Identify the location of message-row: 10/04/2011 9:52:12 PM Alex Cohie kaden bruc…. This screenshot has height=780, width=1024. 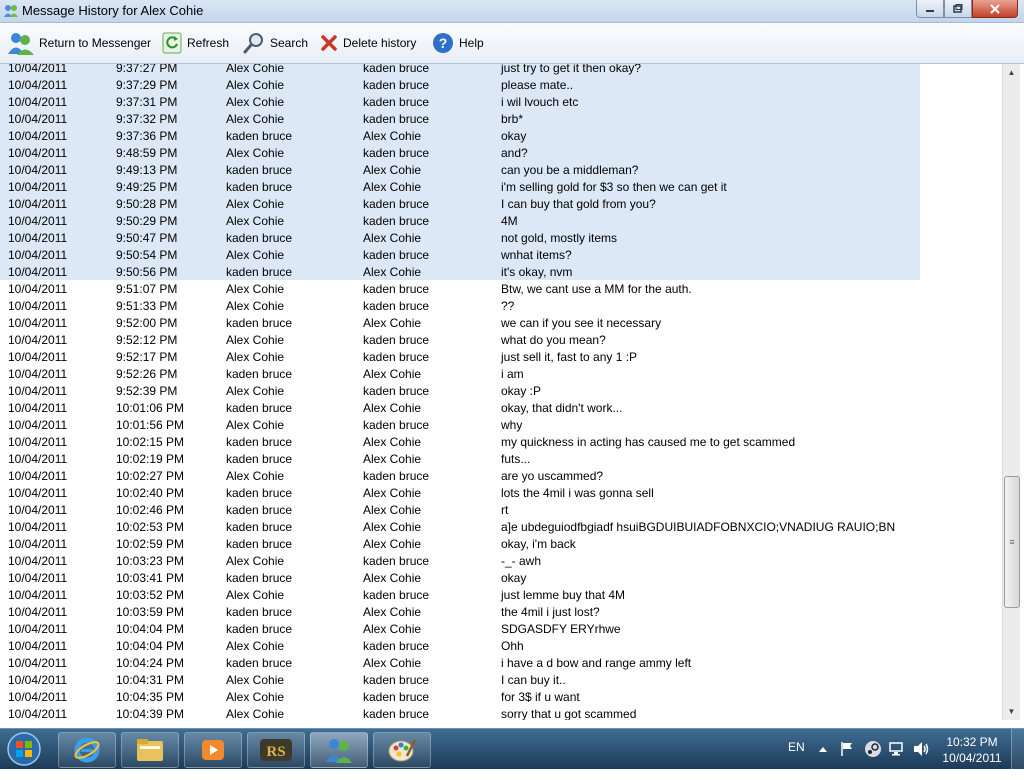
(501, 339).